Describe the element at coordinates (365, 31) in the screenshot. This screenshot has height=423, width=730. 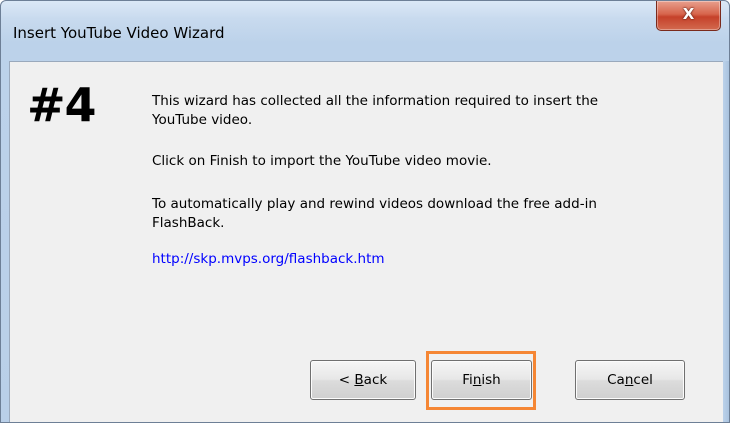
I see `title-bar: Insert YouTube Video Wizard X` at that location.